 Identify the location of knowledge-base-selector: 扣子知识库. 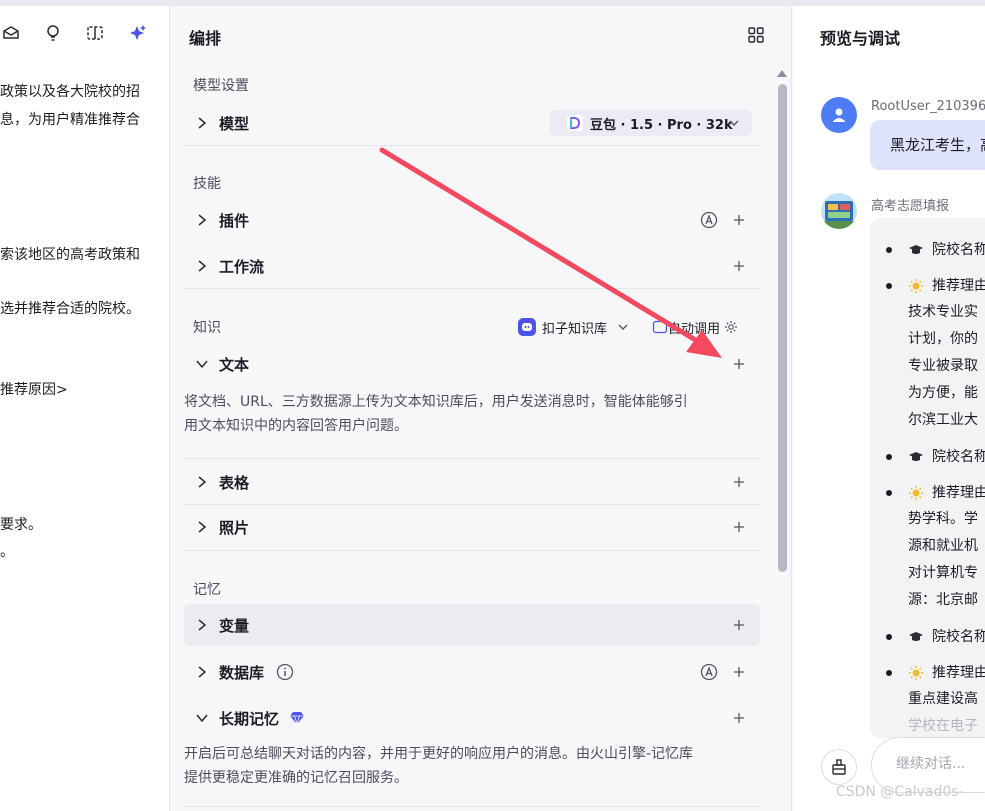
(573, 327).